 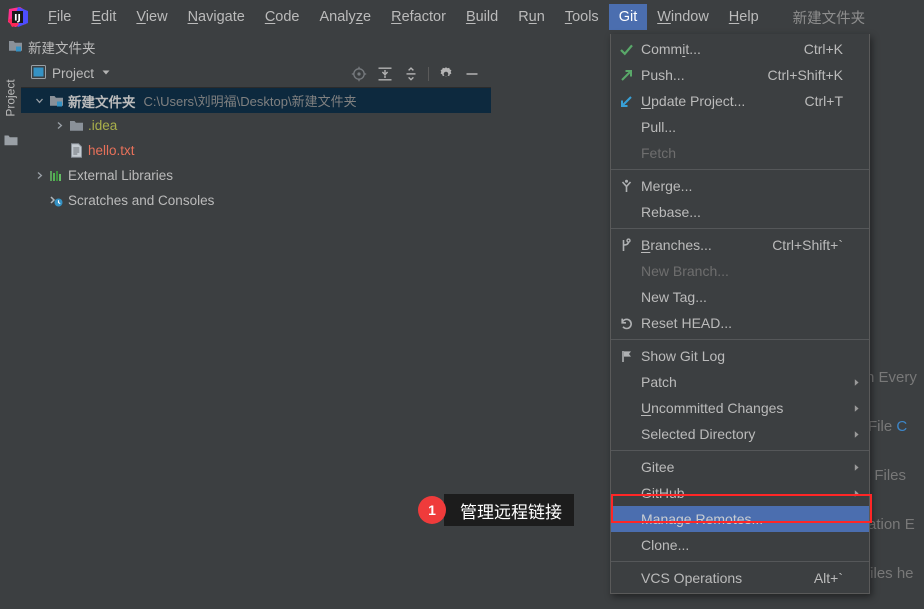 I want to click on callout-badge: 1, so click(x=432, y=510).